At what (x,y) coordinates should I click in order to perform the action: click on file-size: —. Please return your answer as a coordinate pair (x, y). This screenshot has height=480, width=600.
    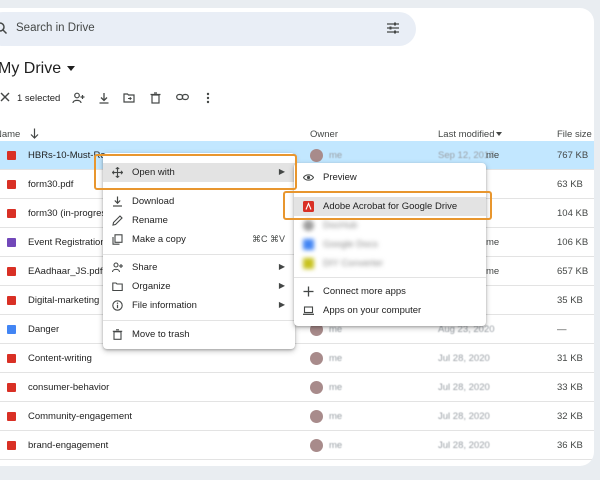
    Looking at the image, I should click on (562, 329).